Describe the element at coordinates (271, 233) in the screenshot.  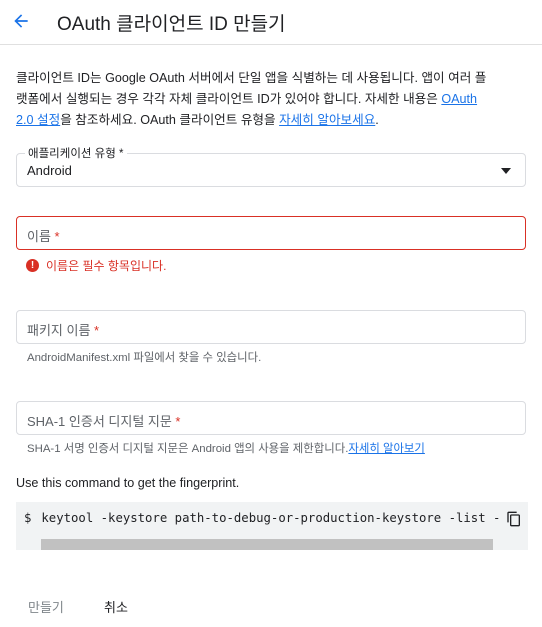
I see `name-input: 이름 *` at that location.